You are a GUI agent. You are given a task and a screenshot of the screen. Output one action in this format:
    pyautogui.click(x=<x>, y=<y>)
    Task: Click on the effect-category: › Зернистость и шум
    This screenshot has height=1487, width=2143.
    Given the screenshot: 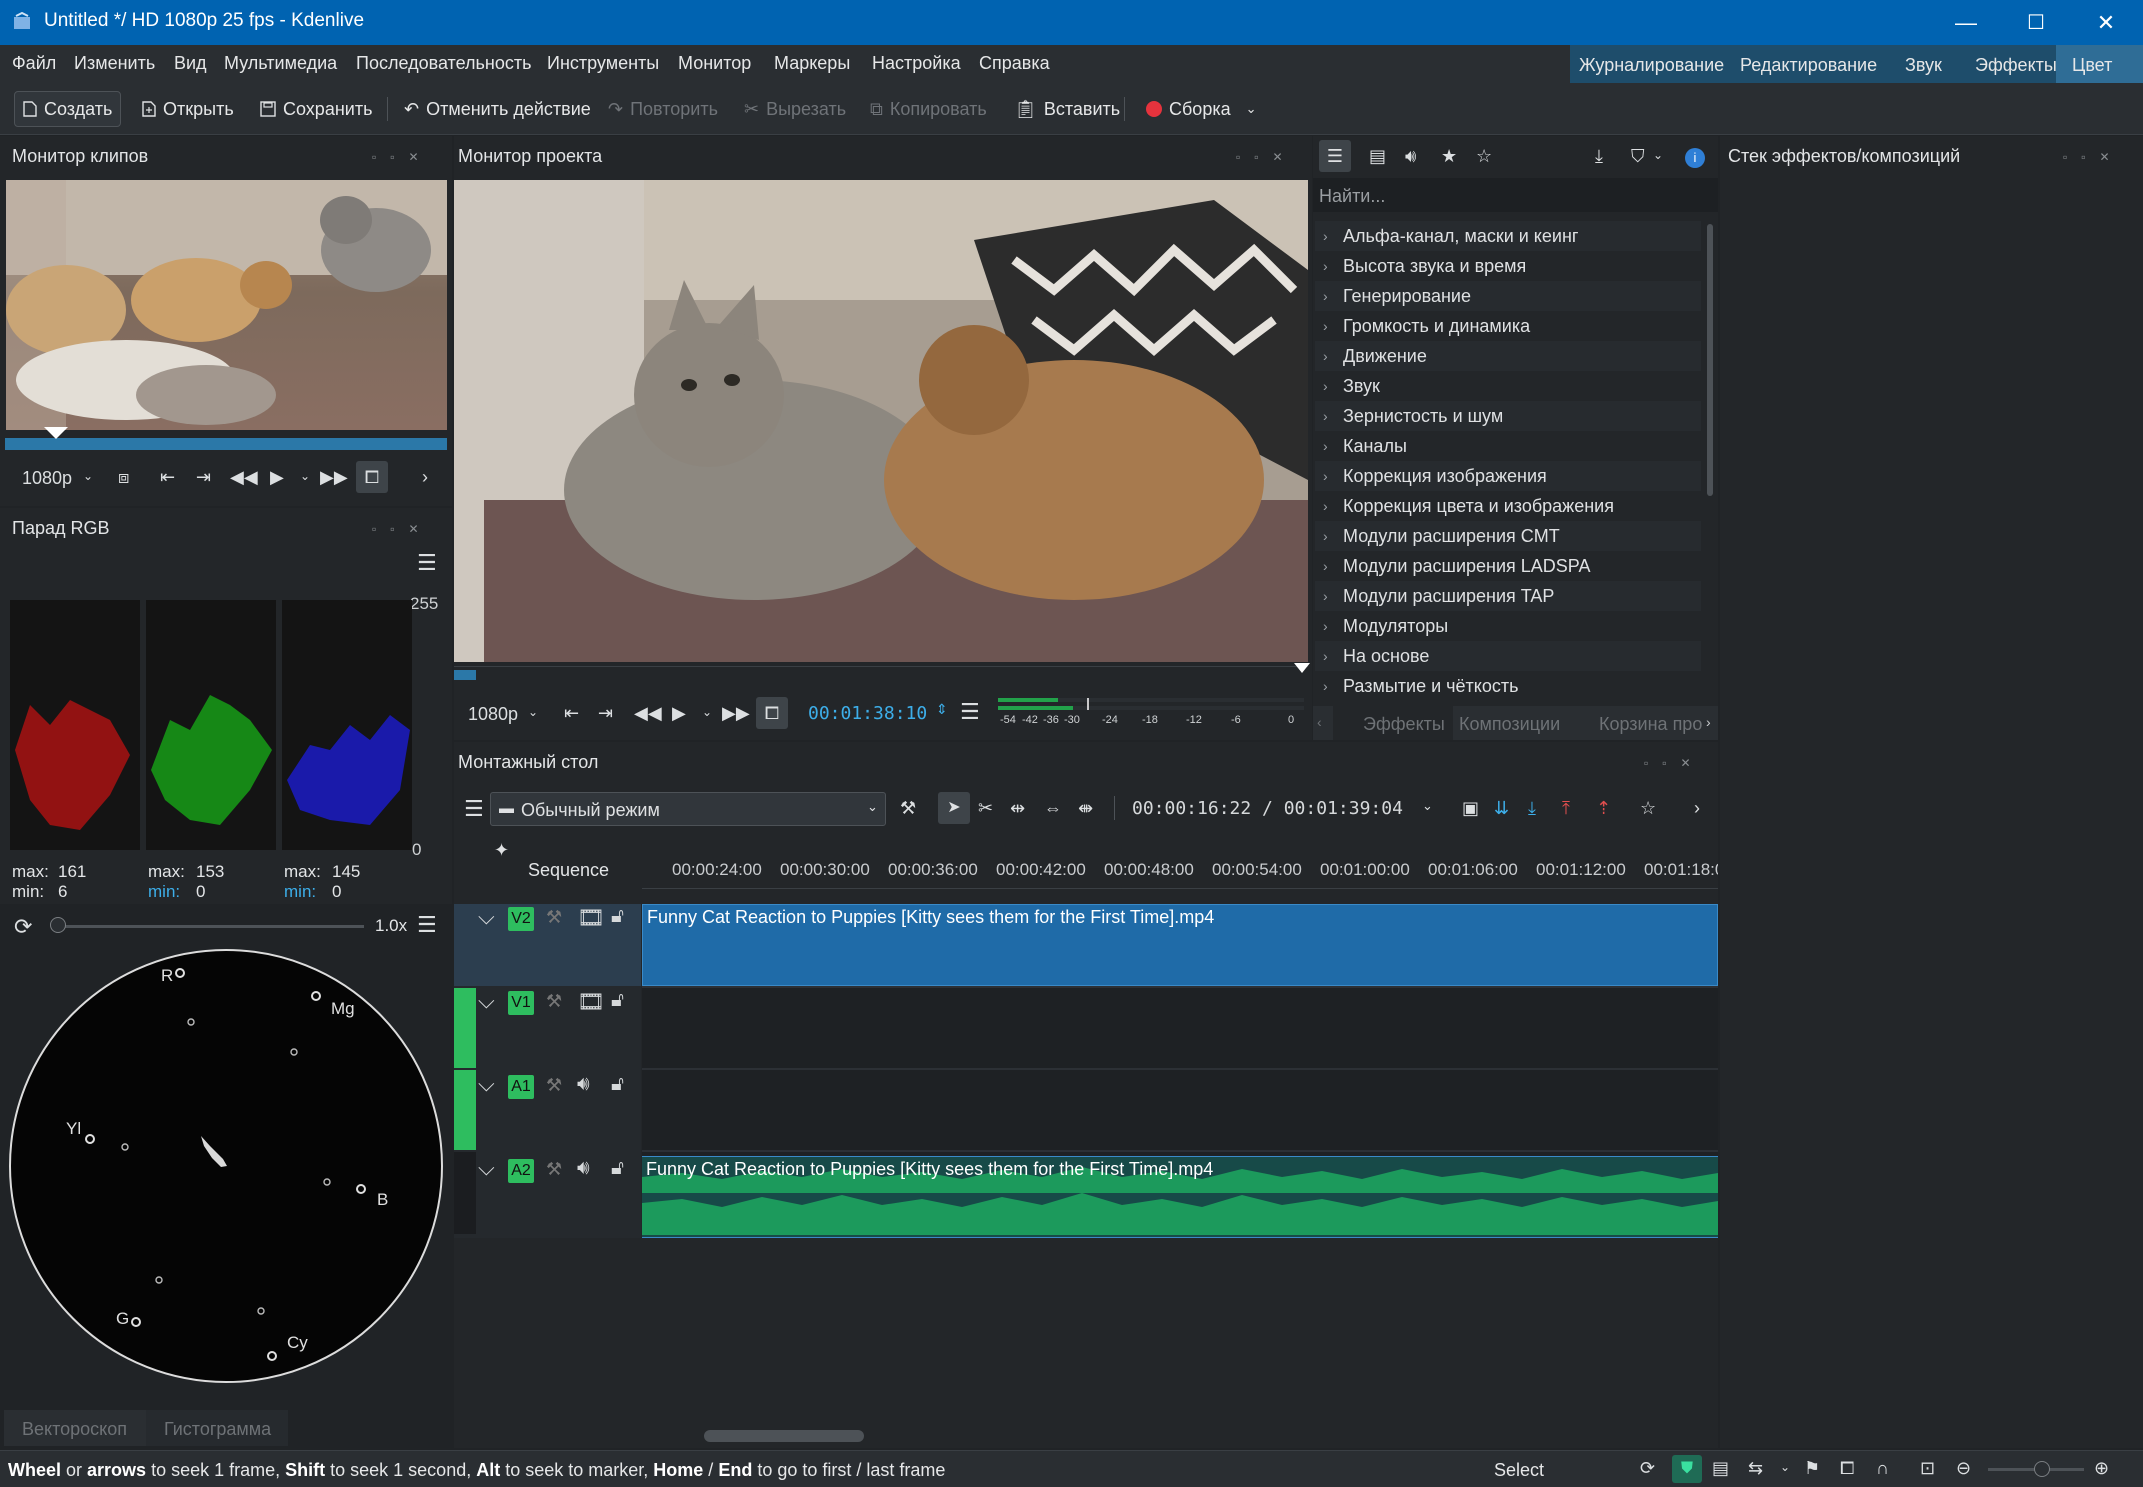 What is the action you would take?
    pyautogui.click(x=1508, y=416)
    